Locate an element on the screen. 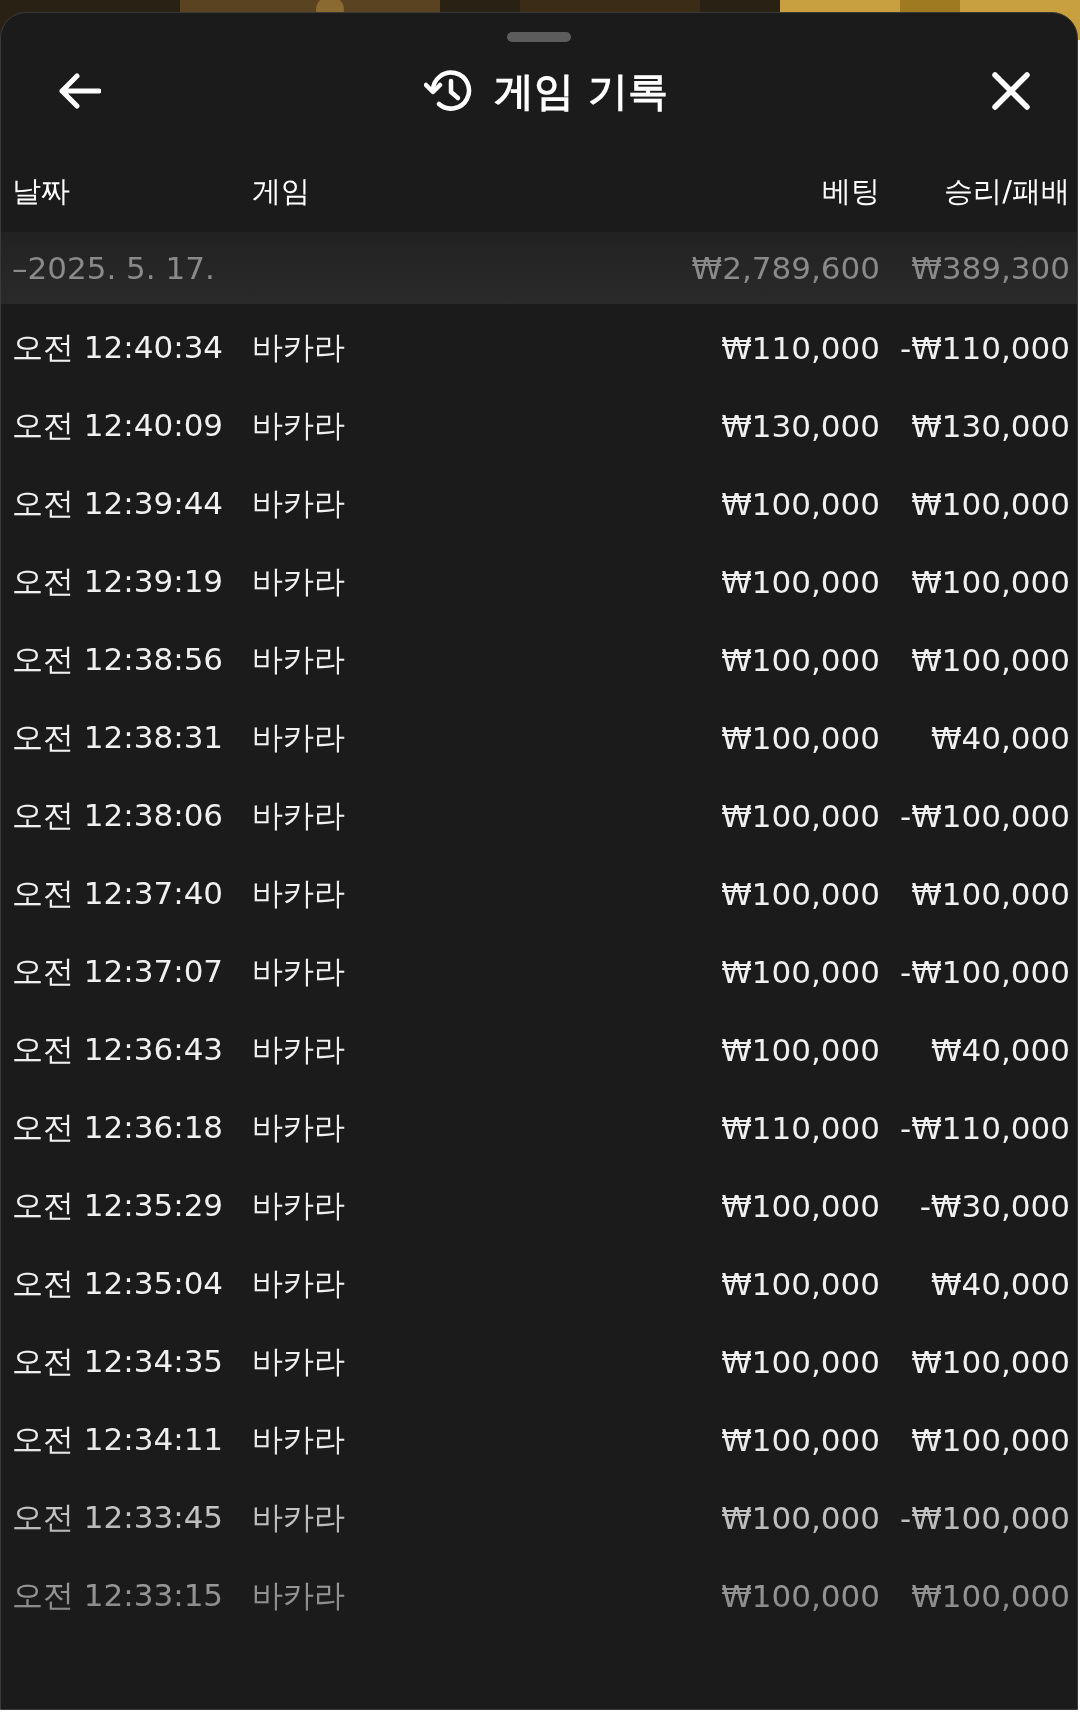  column-header: 게임 is located at coordinates (281, 191).